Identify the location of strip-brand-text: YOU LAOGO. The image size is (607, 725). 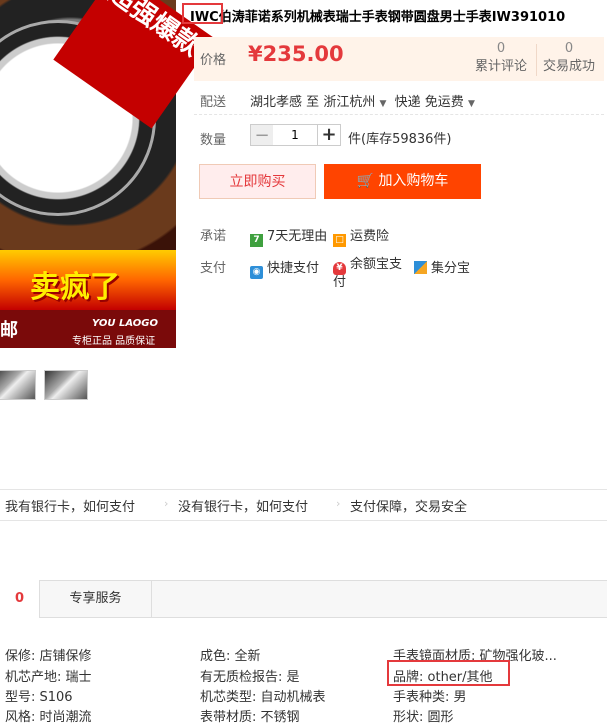
(125, 323).